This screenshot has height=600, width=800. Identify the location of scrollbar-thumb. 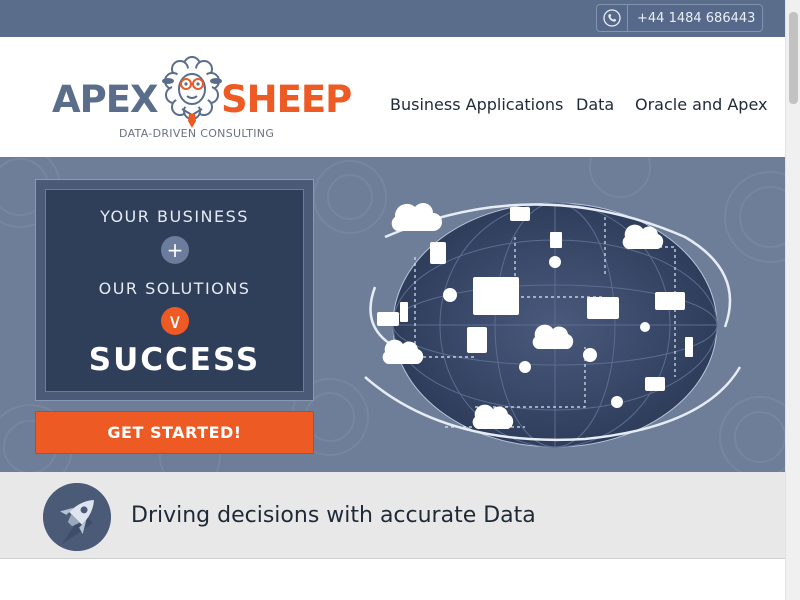
(793, 58).